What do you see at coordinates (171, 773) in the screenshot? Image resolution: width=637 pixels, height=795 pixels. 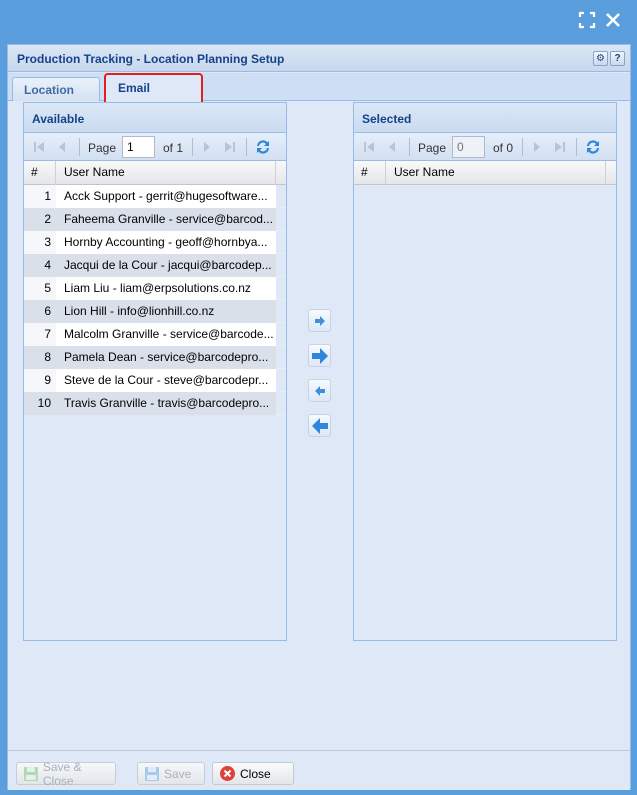 I see `save-button: Save` at bounding box center [171, 773].